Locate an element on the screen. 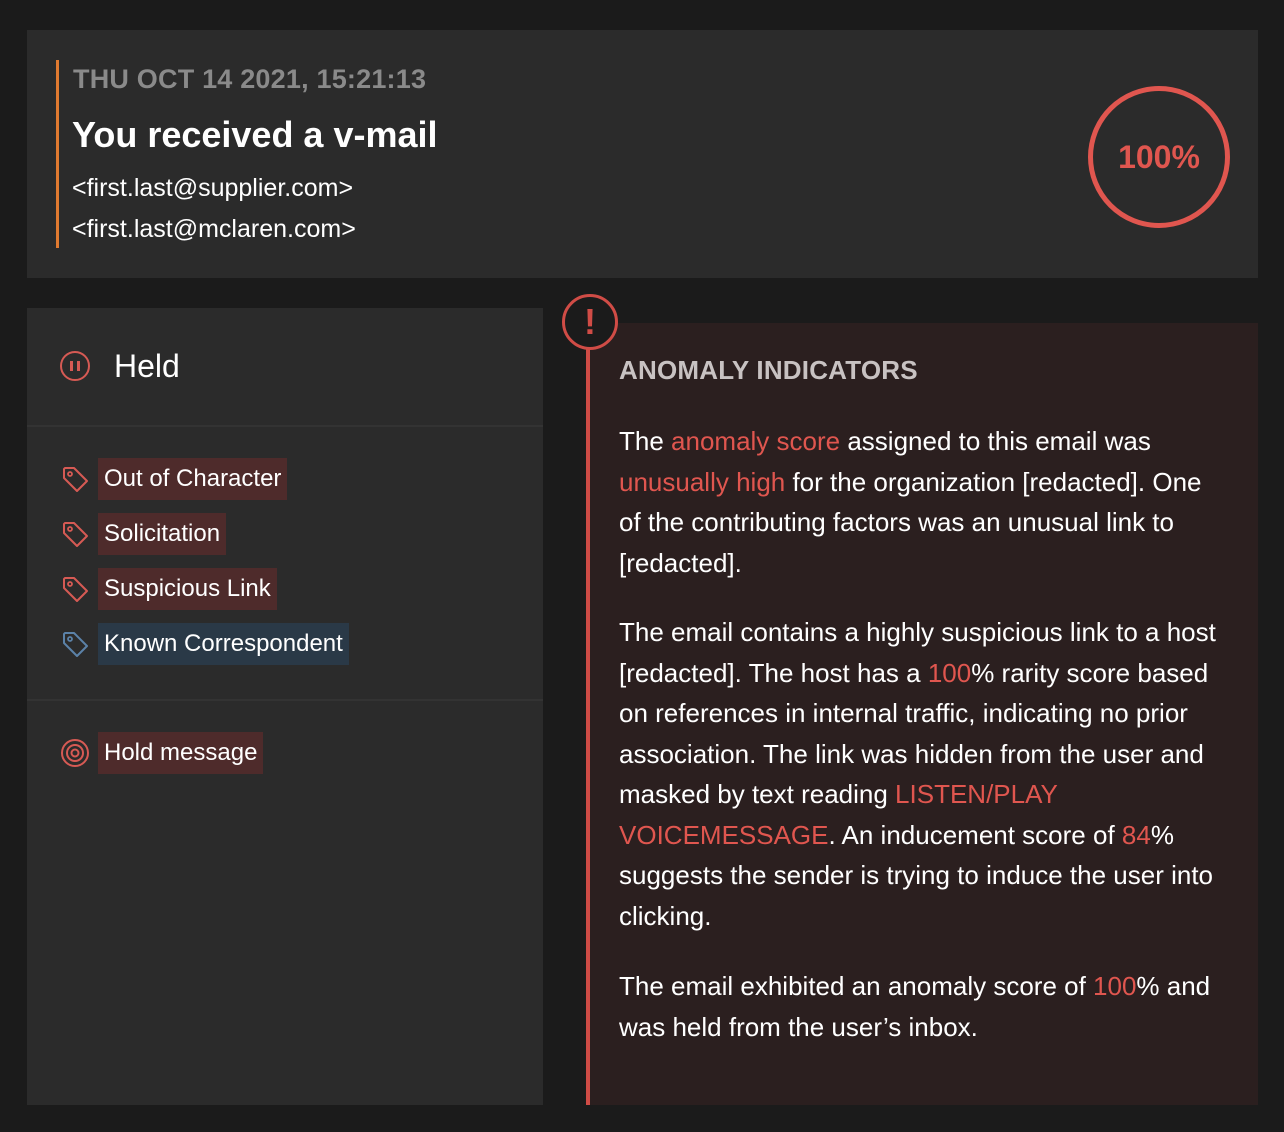  anomaly-score-value: 100% is located at coordinates (1159, 156).